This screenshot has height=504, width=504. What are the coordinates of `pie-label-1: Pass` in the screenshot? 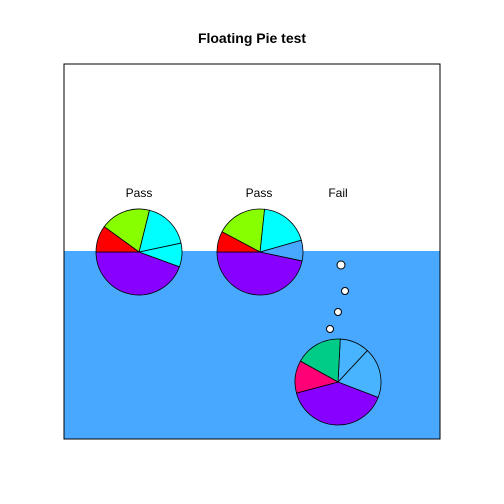 It's located at (139, 193).